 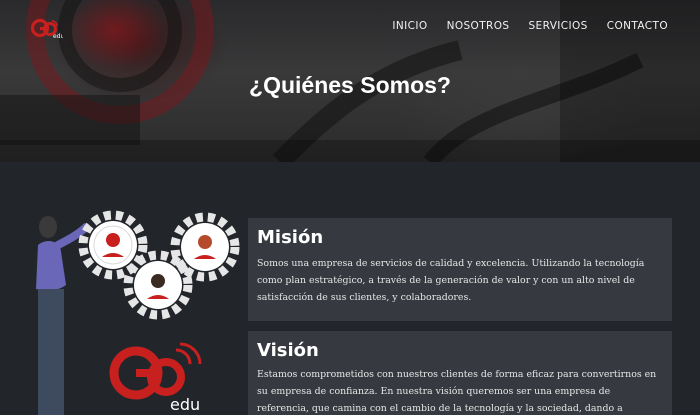 I want to click on nav-item-contacto: CONTACTO, so click(x=637, y=26).